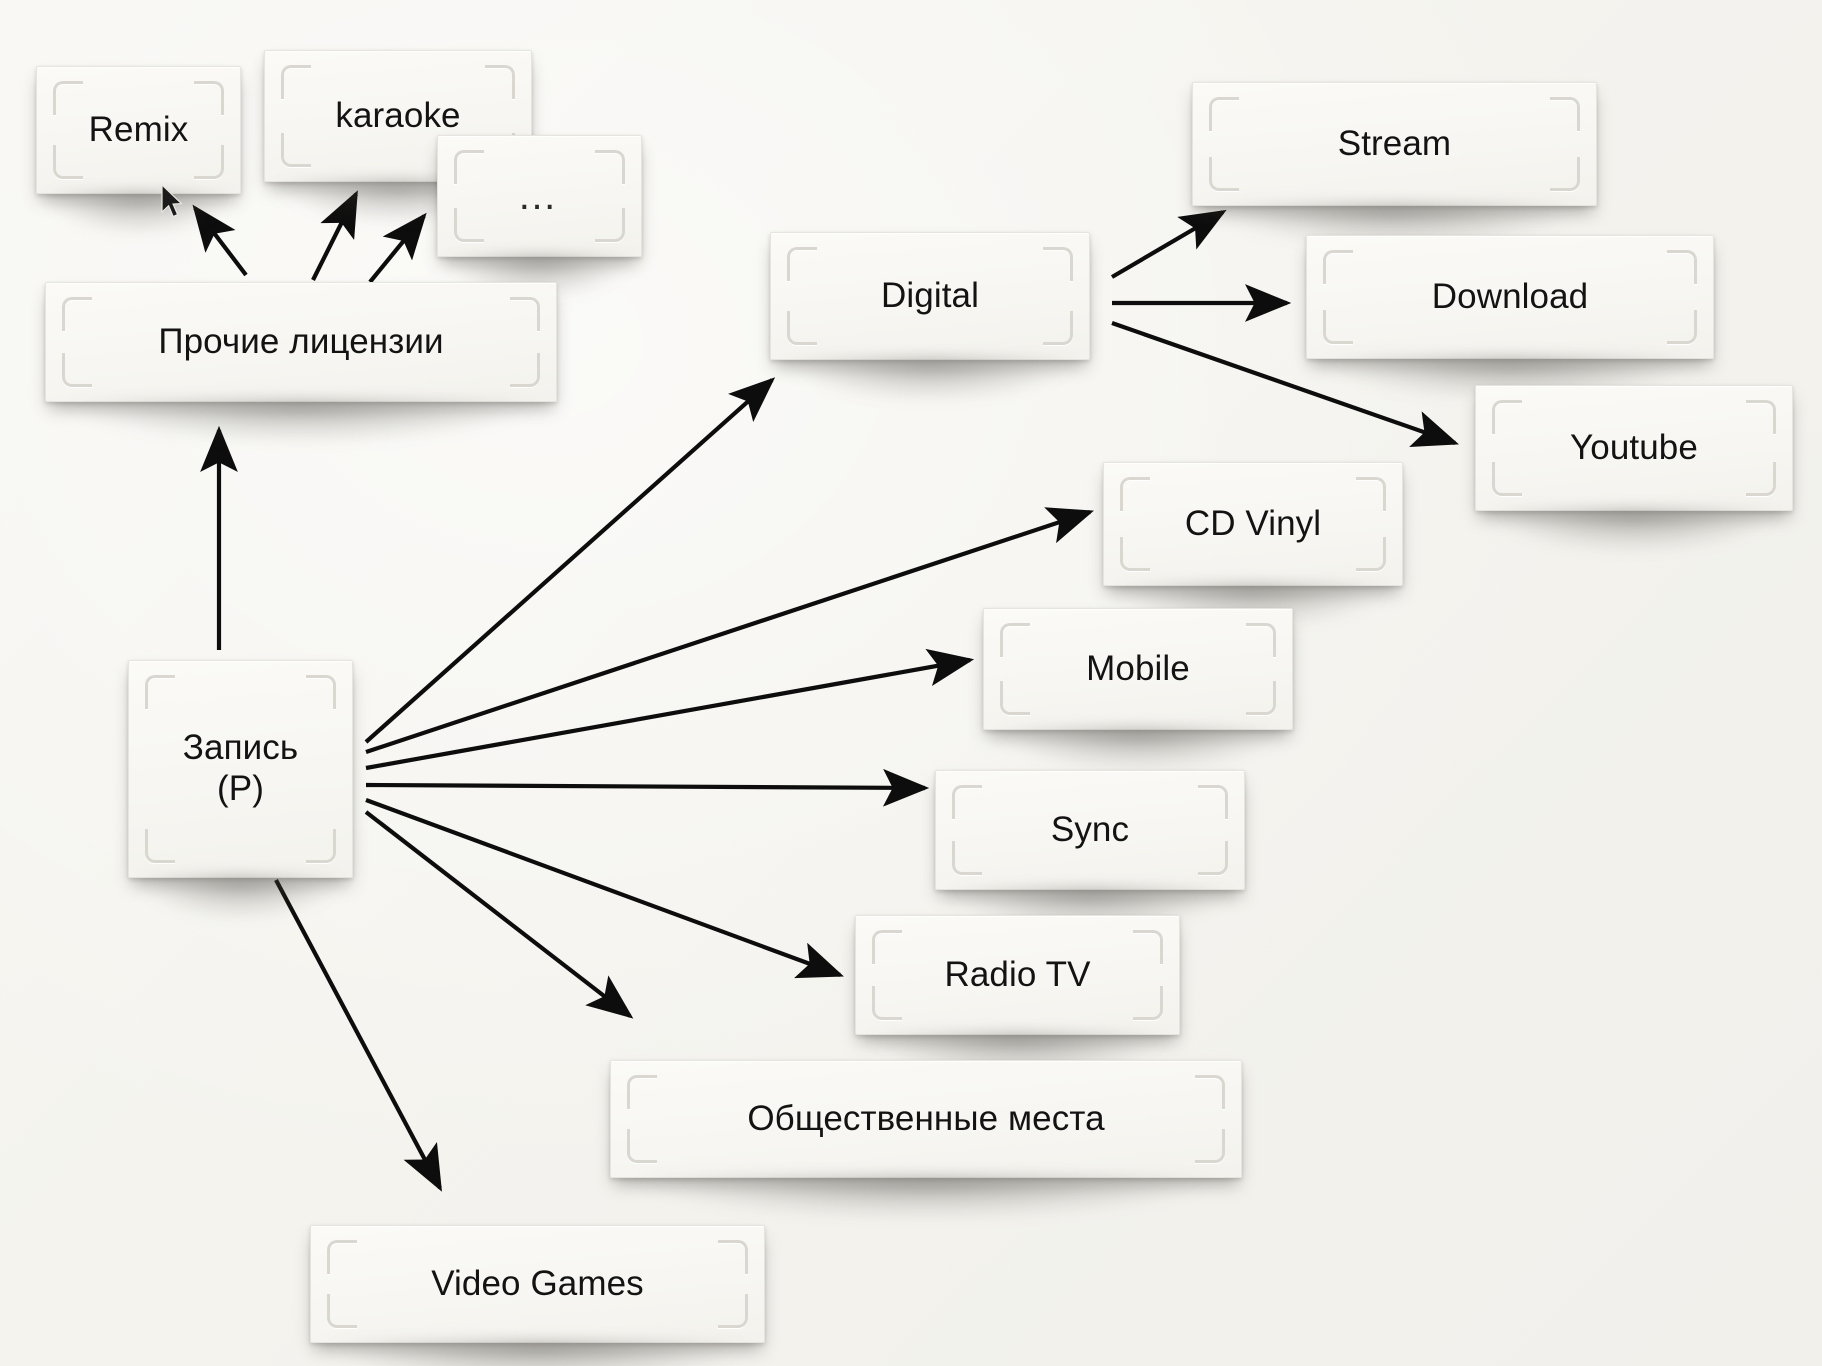 The height and width of the screenshot is (1366, 1822). Describe the element at coordinates (1510, 296) in the screenshot. I see `node-label-download: Download` at that location.